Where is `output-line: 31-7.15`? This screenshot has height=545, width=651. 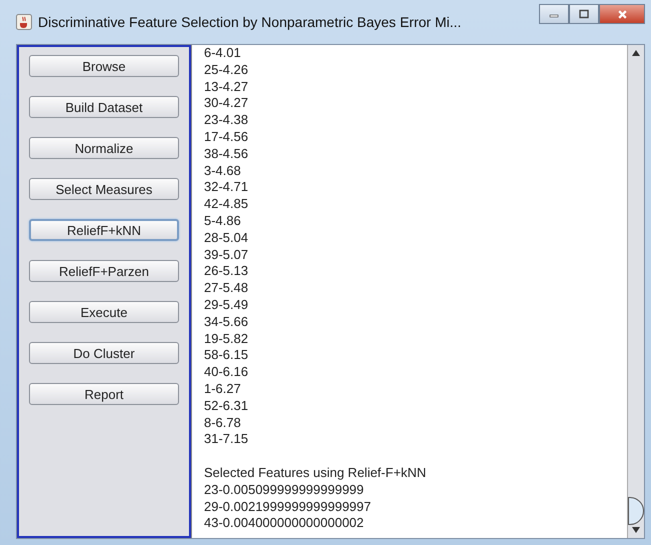 output-line: 31-7.15 is located at coordinates (226, 438).